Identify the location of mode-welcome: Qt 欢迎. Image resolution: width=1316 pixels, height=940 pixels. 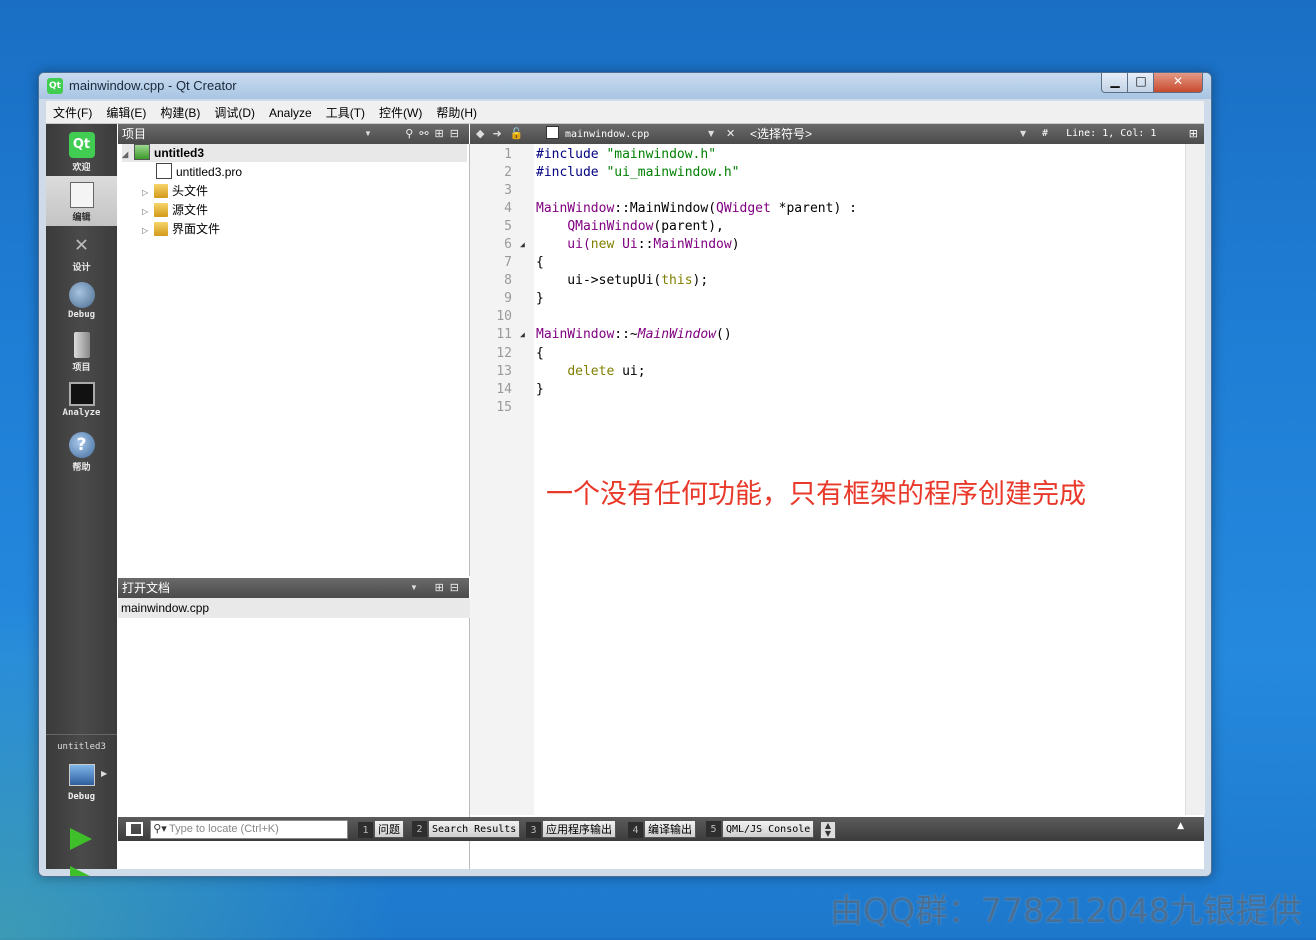
(81, 151).